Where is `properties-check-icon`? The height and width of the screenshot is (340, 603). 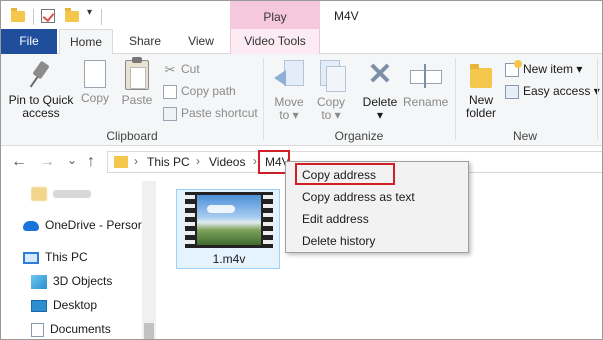 properties-check-icon is located at coordinates (48, 16).